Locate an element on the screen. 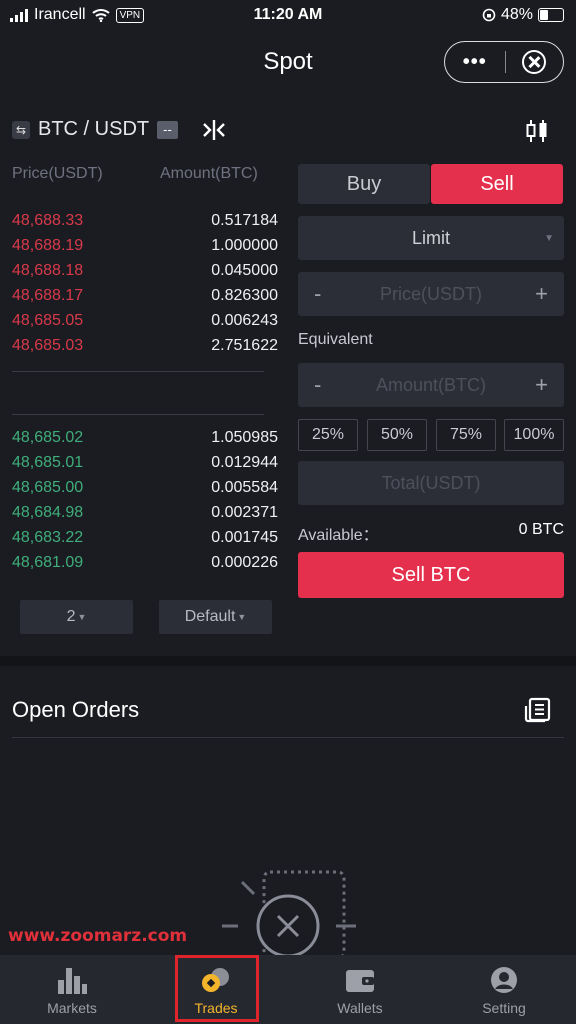  depth-select: 2 ▼ is located at coordinates (76, 617).